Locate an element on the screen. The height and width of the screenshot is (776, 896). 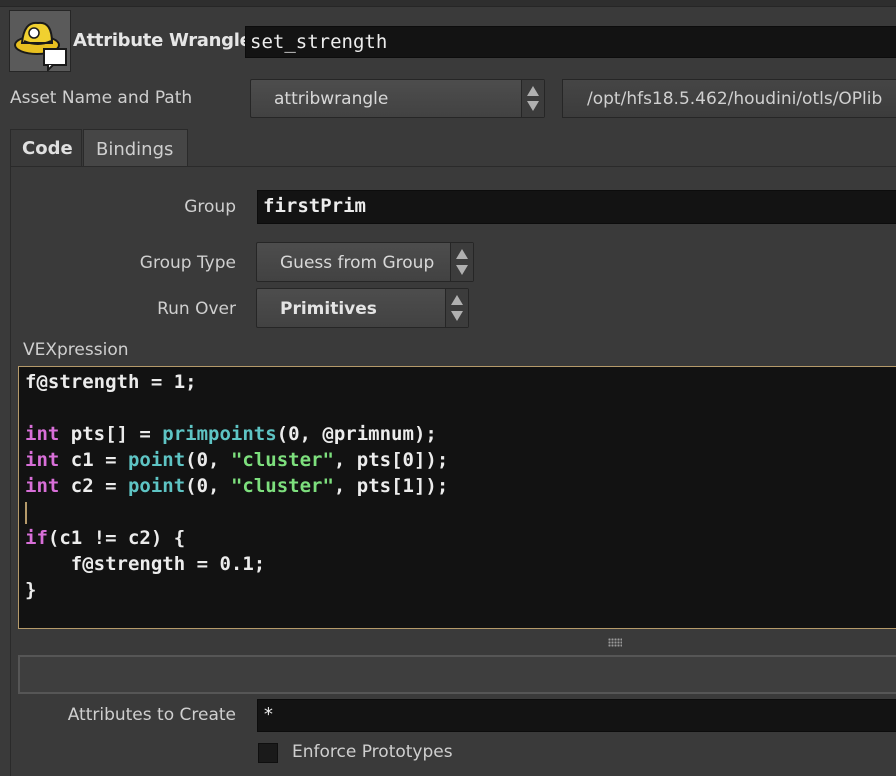
code-line: } is located at coordinates (31, 590).